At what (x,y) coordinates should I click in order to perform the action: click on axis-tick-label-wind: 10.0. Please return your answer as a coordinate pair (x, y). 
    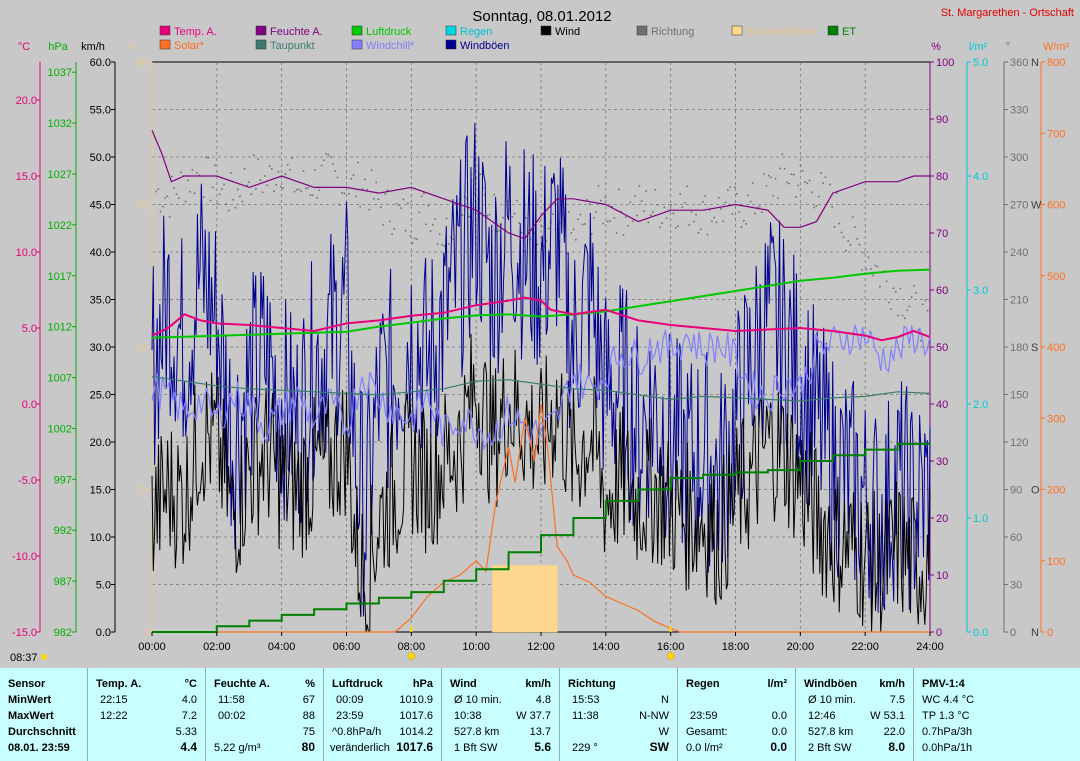
    Looking at the image, I should click on (100, 538).